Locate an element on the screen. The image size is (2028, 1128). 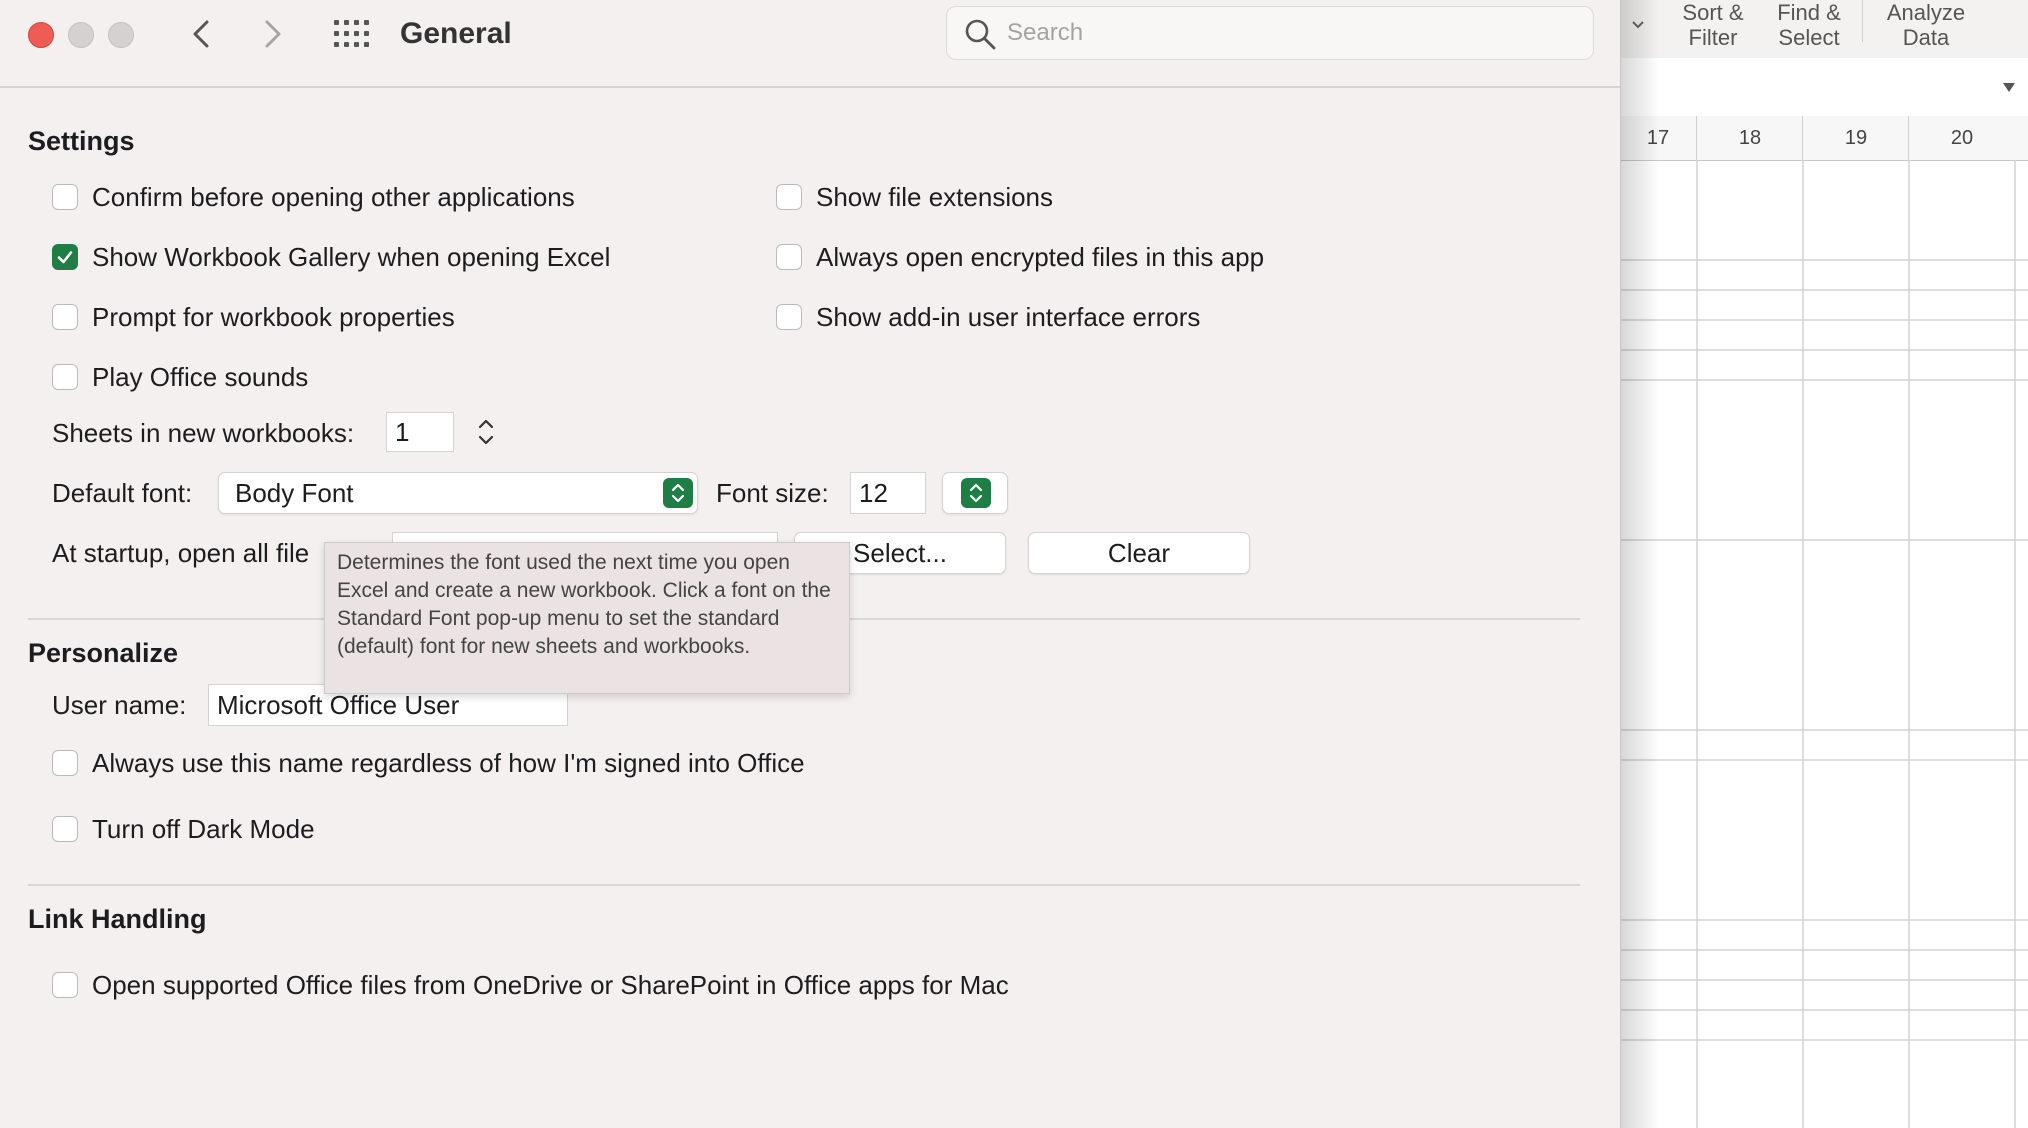
title-bar: General is located at coordinates (810, 44).